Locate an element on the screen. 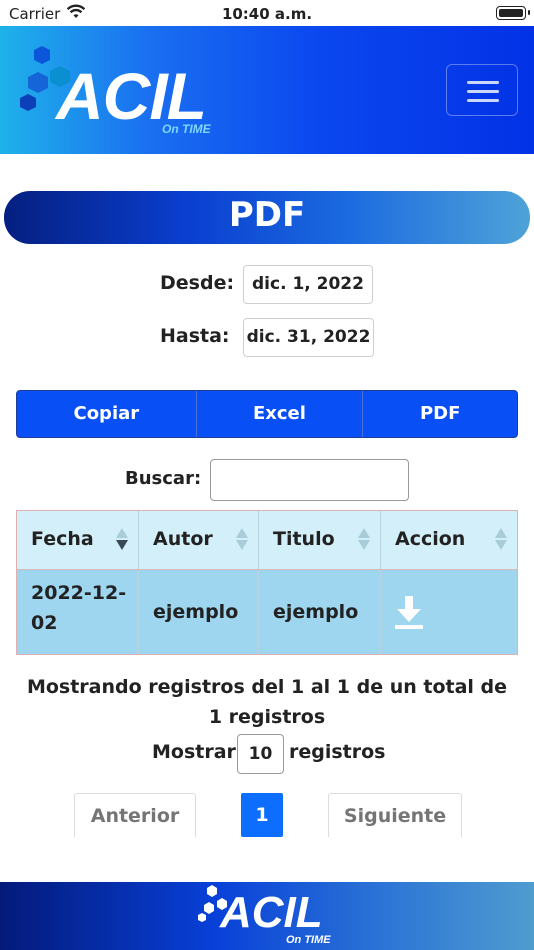 This screenshot has height=950, width=534. table-row: 2022-12-02 ejemplo ejemplo is located at coordinates (267, 611).